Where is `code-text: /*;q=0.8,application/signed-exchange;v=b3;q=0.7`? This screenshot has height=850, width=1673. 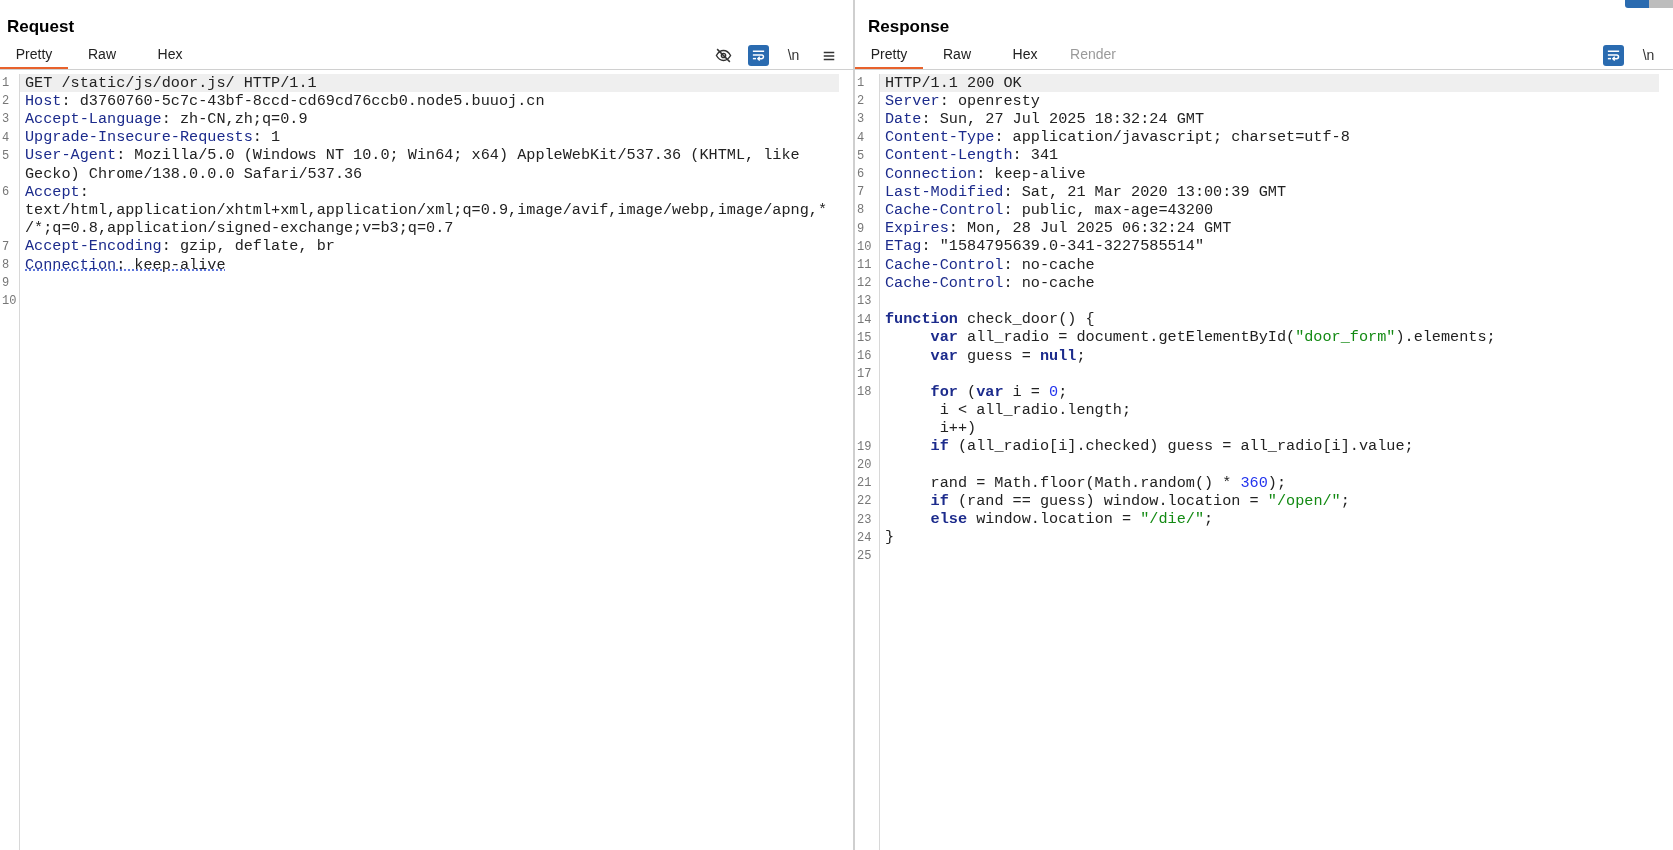 code-text: /*;q=0.8,application/signed-exchange;v=b3;q=0.7 is located at coordinates (239, 228).